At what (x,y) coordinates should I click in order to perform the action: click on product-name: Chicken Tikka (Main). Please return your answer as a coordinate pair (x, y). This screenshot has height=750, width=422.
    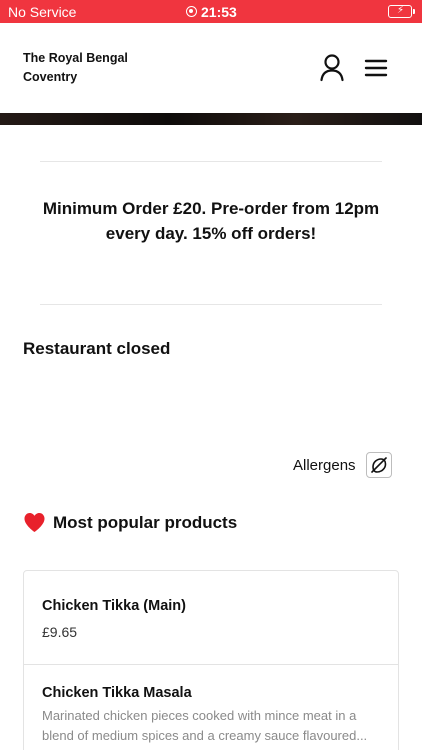
    Looking at the image, I should click on (114, 606).